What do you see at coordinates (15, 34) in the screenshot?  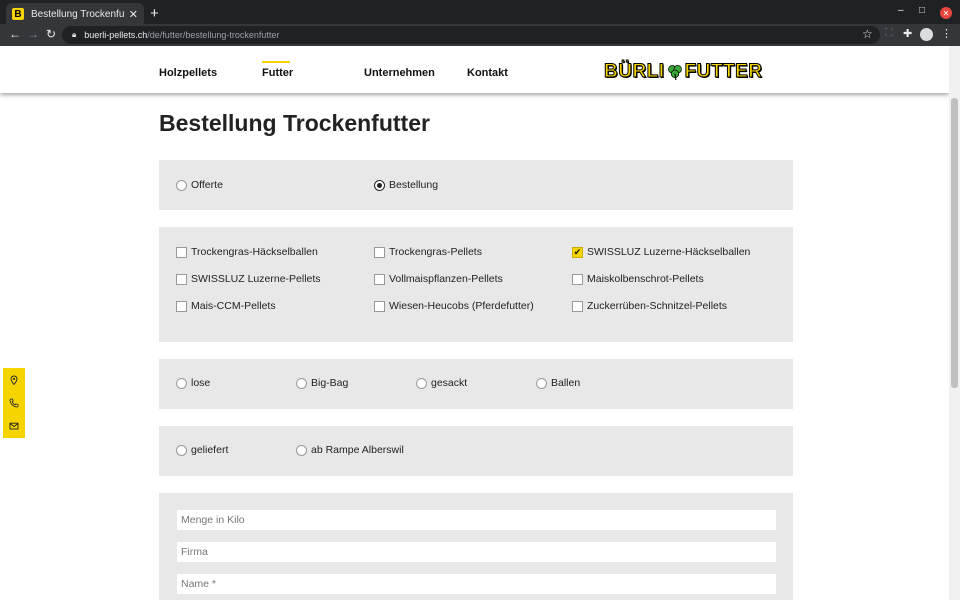 I see `back-icon: ←` at bounding box center [15, 34].